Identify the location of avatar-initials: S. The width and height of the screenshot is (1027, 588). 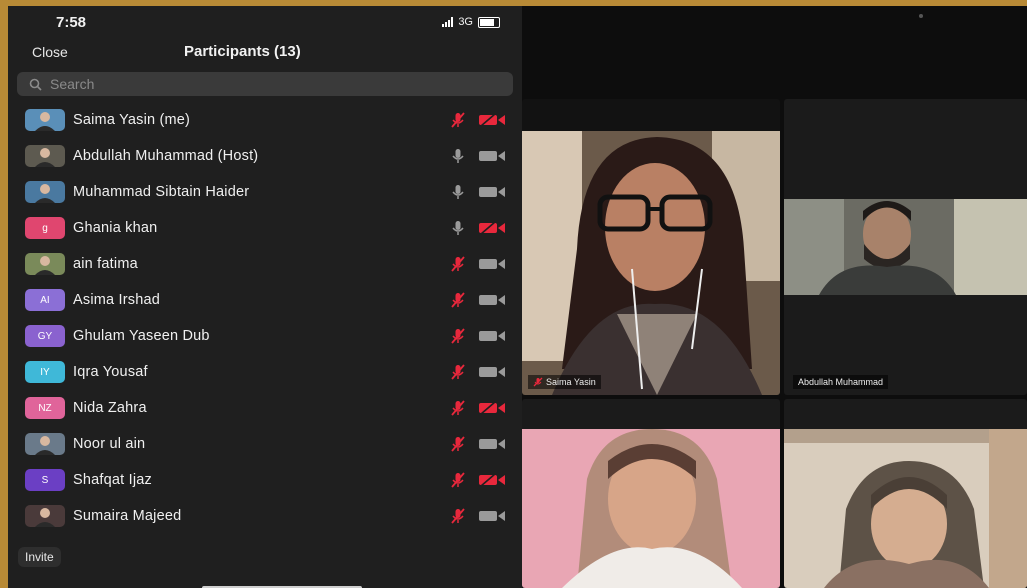
(45, 480).